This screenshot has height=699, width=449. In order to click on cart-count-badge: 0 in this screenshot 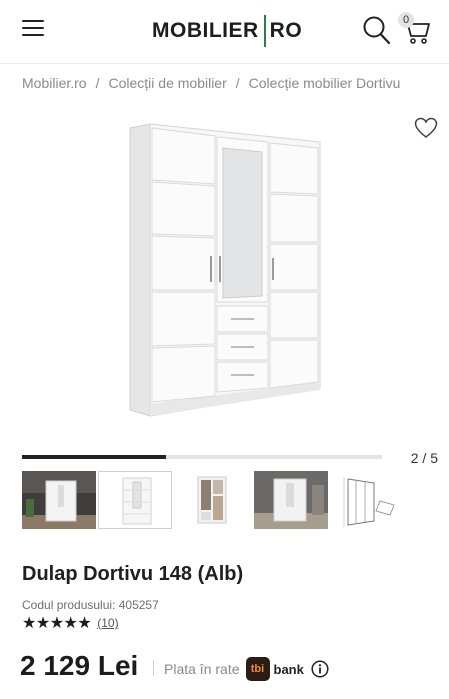, I will do `click(406, 20)`.